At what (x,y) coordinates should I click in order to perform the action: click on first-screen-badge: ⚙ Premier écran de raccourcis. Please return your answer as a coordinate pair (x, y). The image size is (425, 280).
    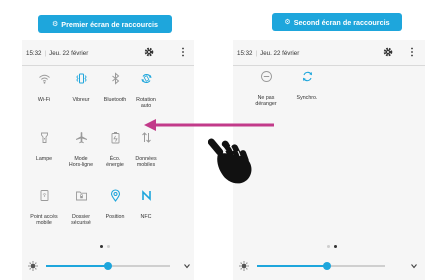
    Looking at the image, I should click on (105, 24).